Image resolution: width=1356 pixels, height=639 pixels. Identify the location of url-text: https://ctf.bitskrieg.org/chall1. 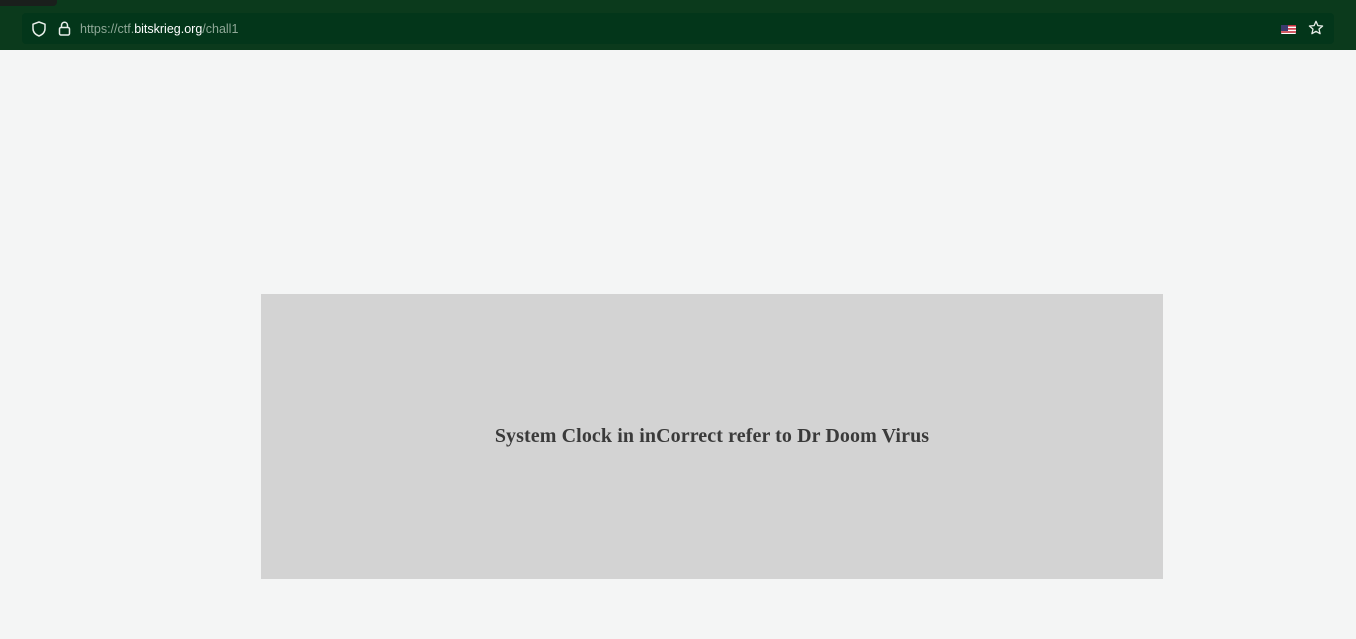
(159, 29).